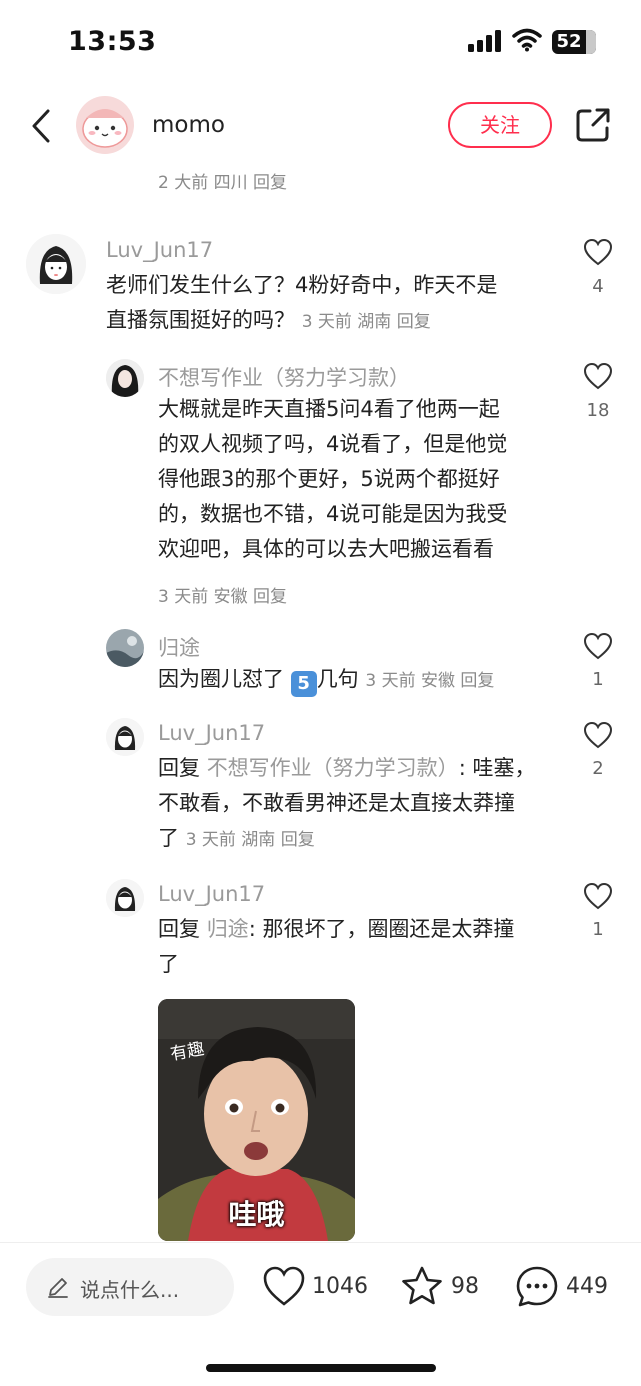 This screenshot has width=641, height=1386. What do you see at coordinates (168, 964) in the screenshot?
I see `comment-text-line: 了` at bounding box center [168, 964].